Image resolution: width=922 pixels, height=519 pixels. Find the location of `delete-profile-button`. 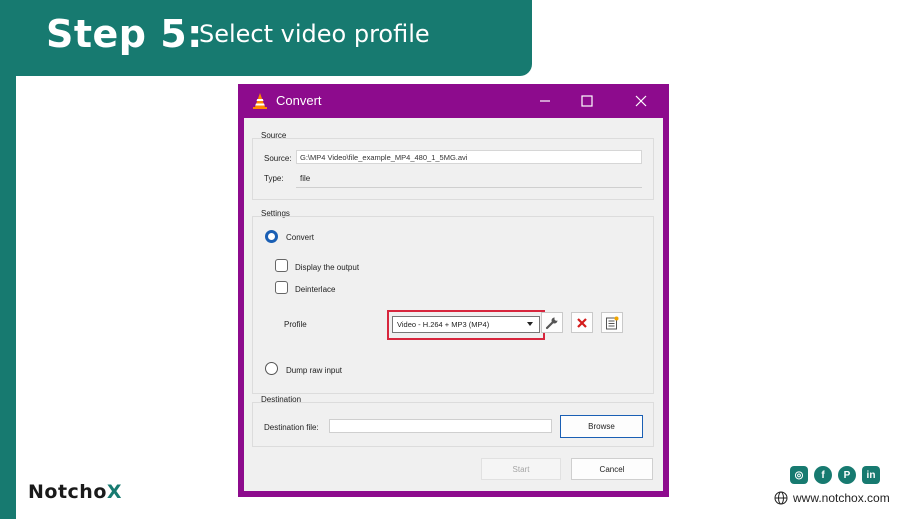

delete-profile-button is located at coordinates (582, 322).